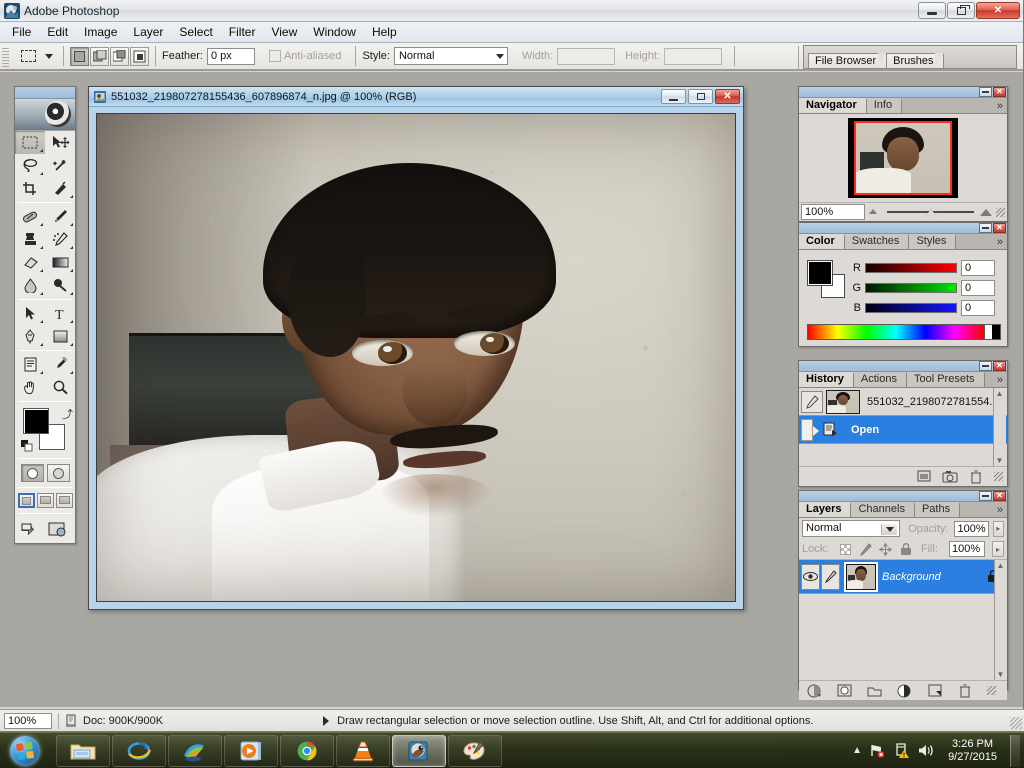 The height and width of the screenshot is (768, 1024). What do you see at coordinates (28, 56) in the screenshot?
I see `rectangular-marquee-icon` at bounding box center [28, 56].